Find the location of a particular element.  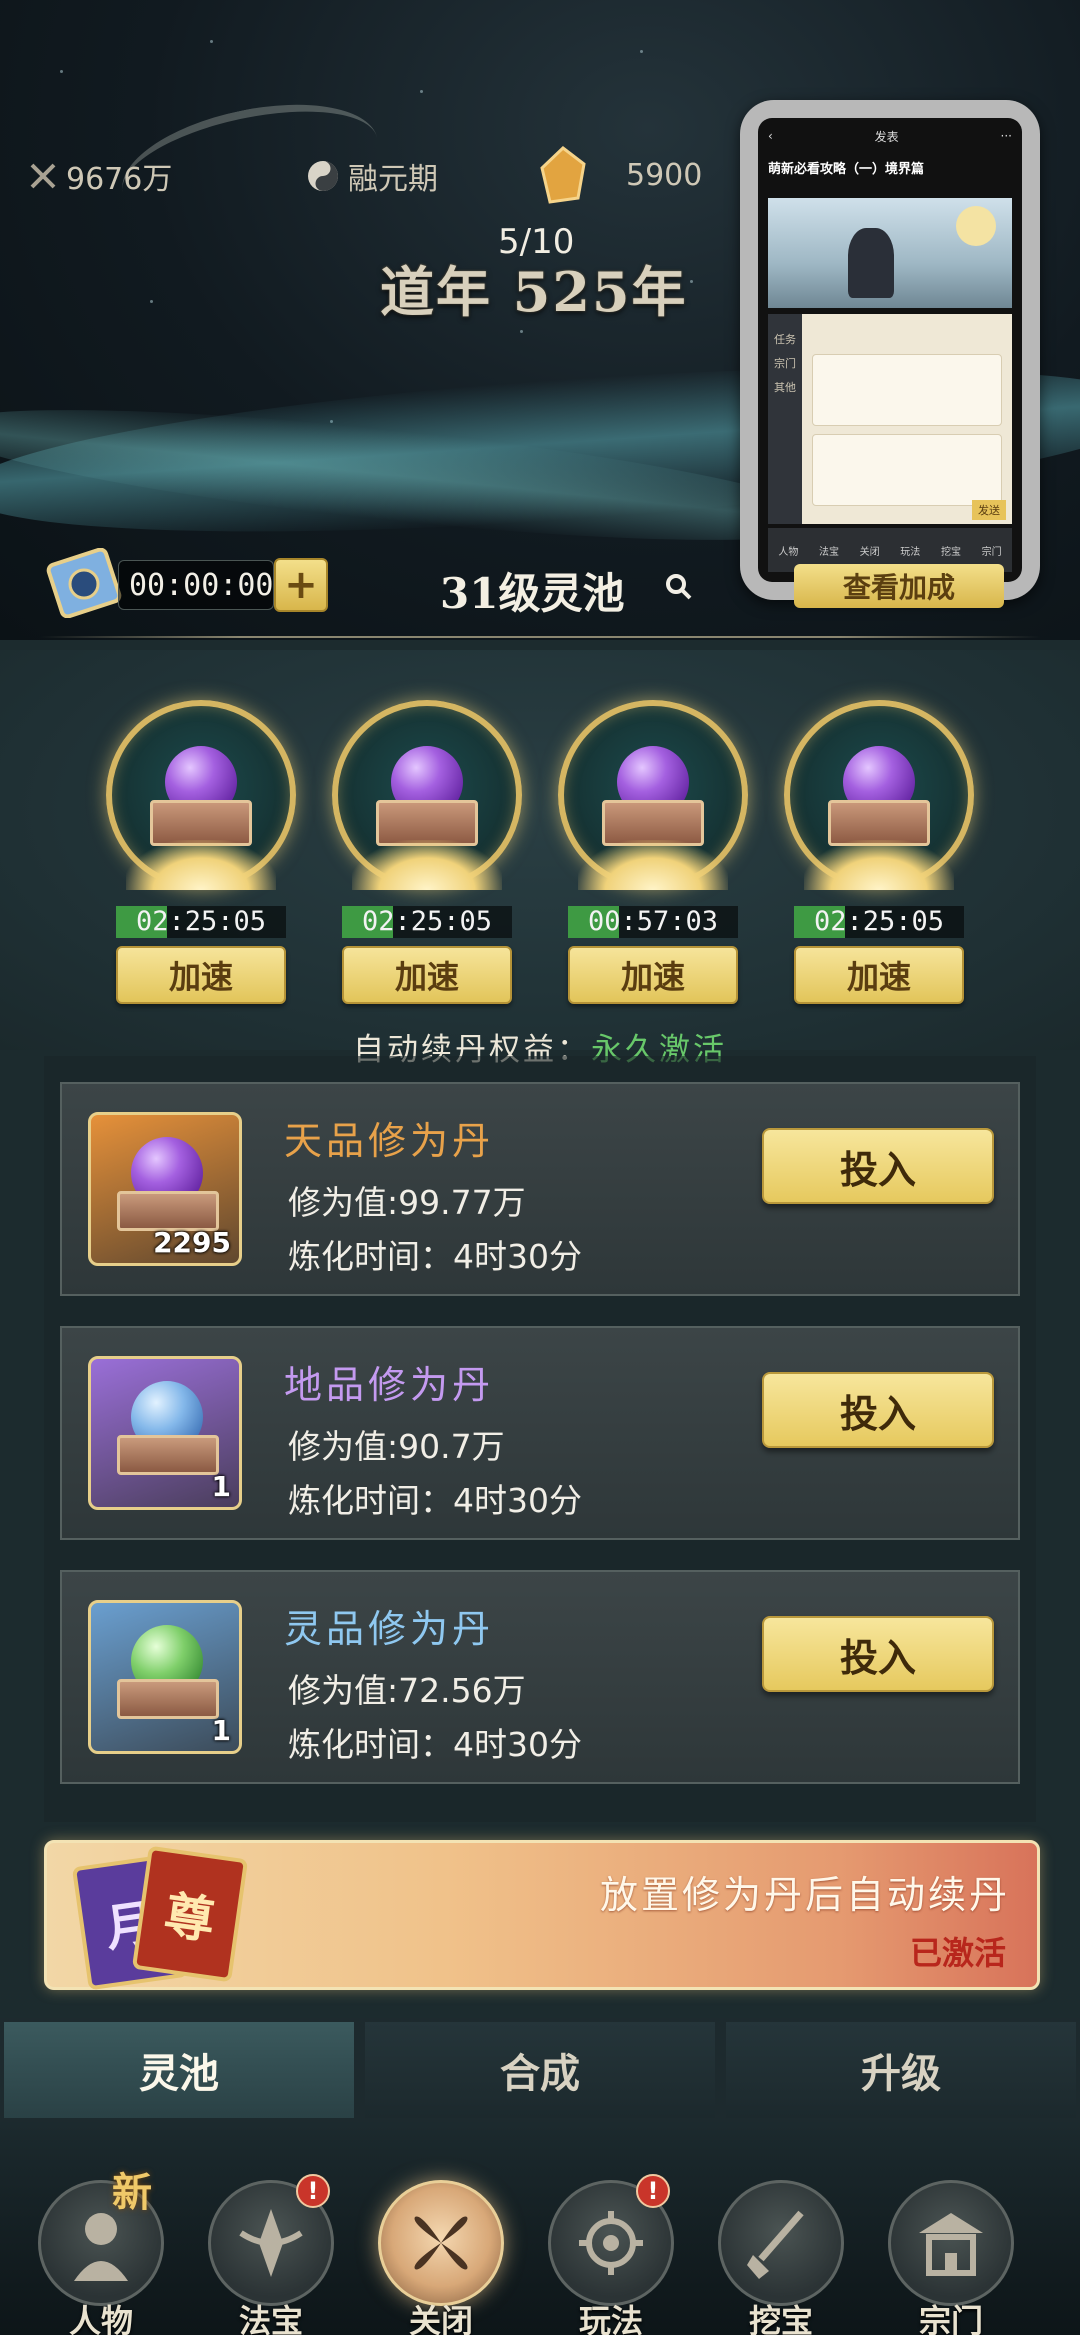

combat-power-stat: 9676万 is located at coordinates (100, 176).